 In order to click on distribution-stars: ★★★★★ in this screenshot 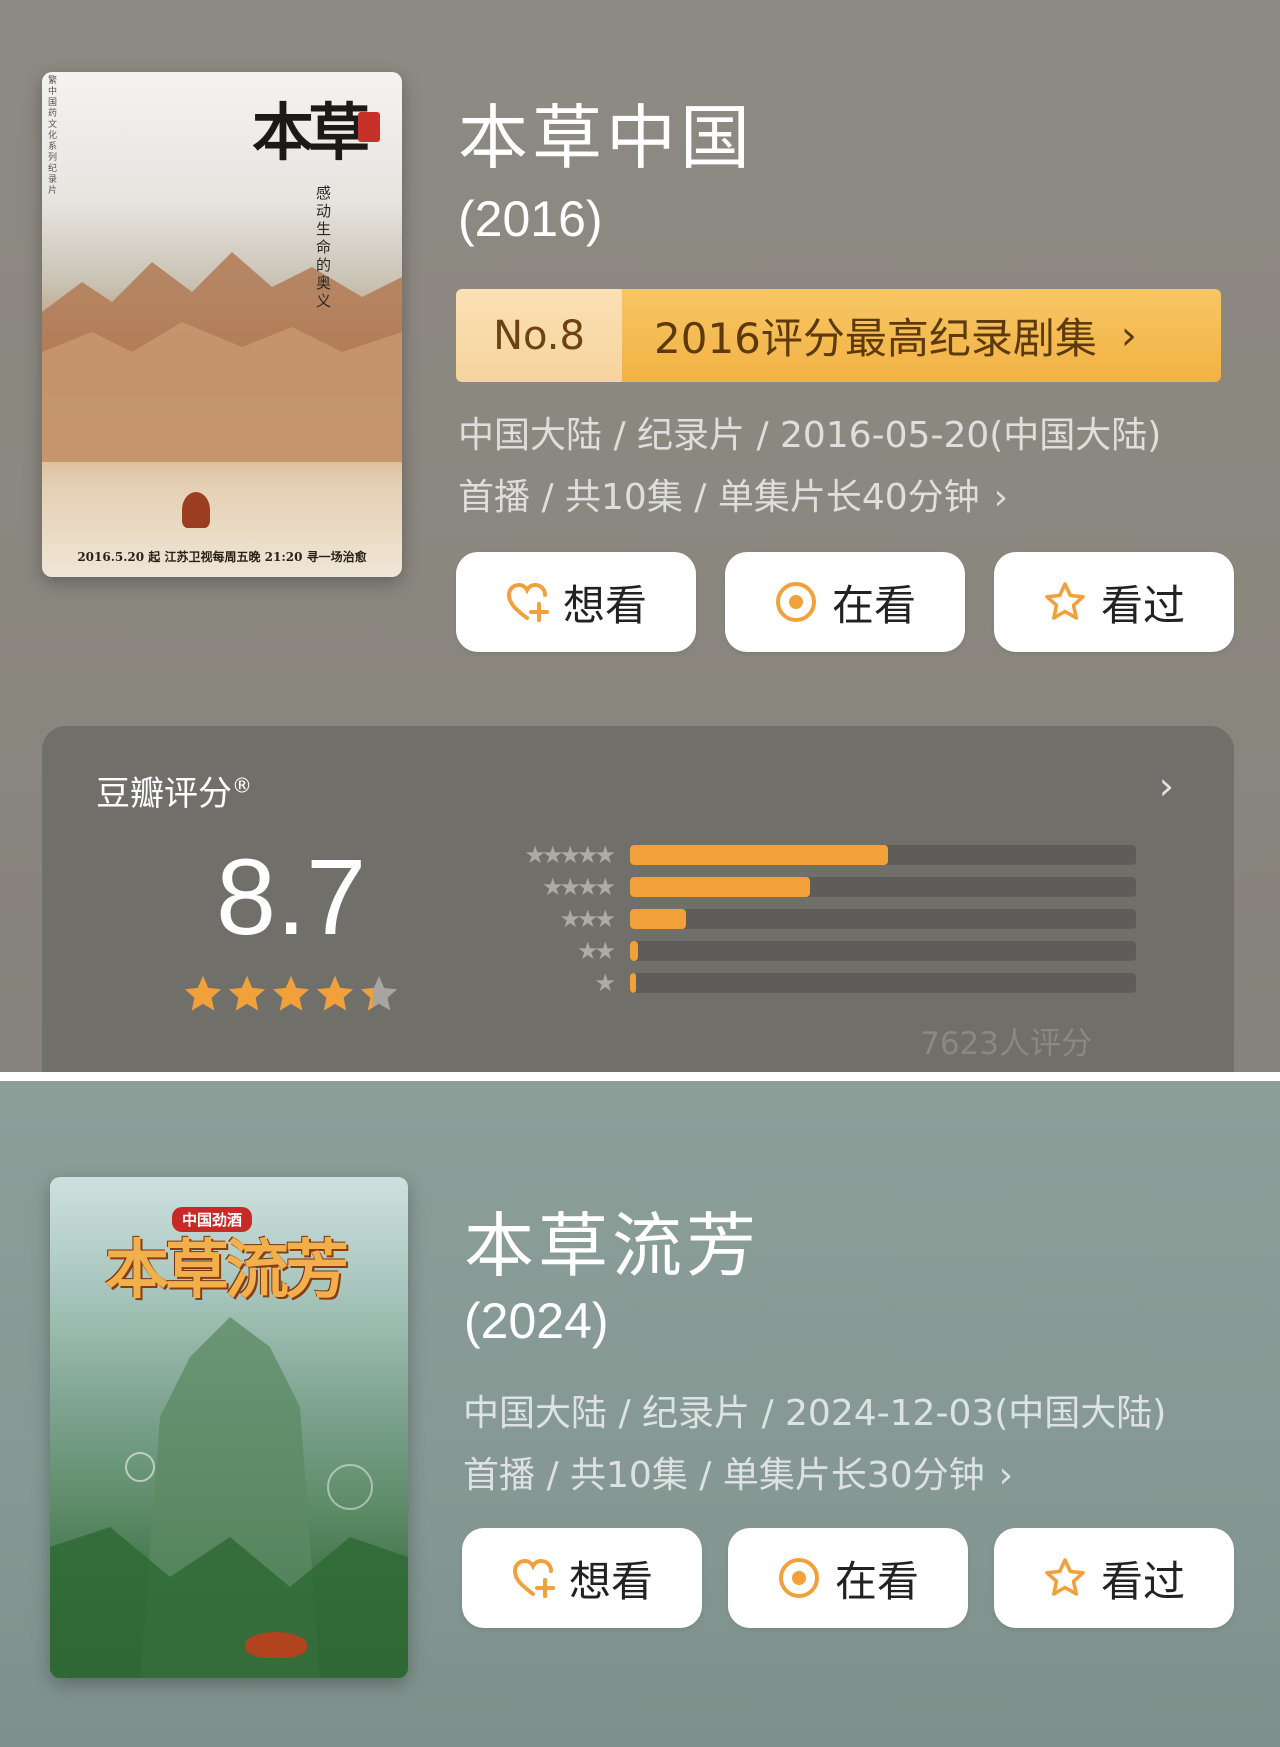, I will do `click(570, 855)`.